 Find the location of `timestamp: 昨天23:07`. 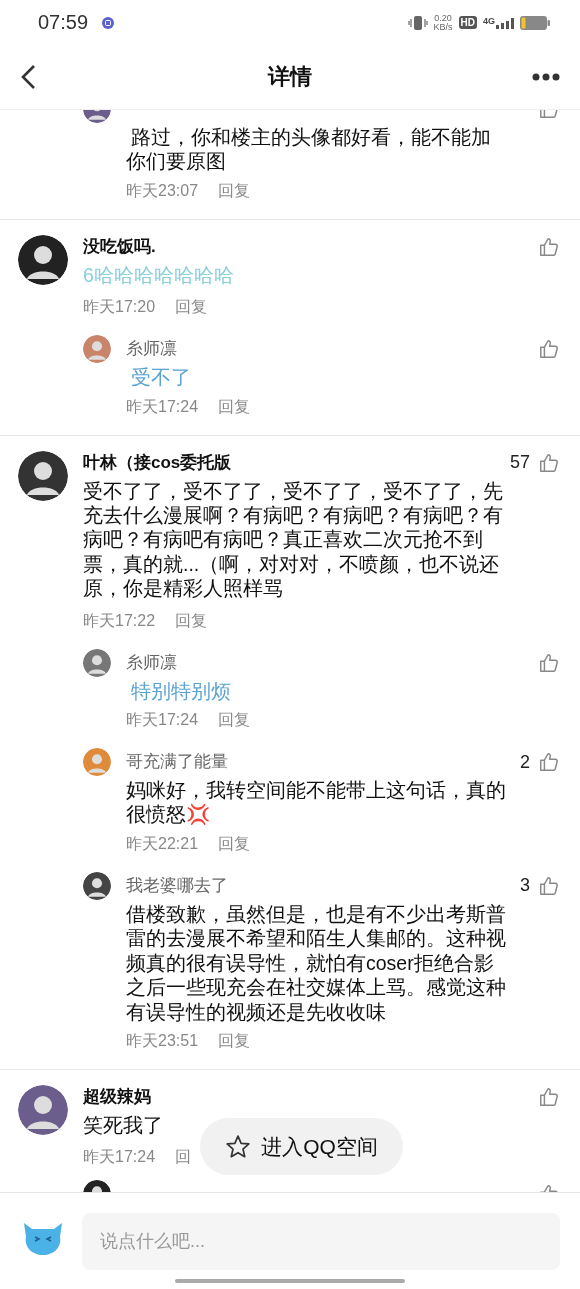

timestamp: 昨天23:07 is located at coordinates (162, 190).